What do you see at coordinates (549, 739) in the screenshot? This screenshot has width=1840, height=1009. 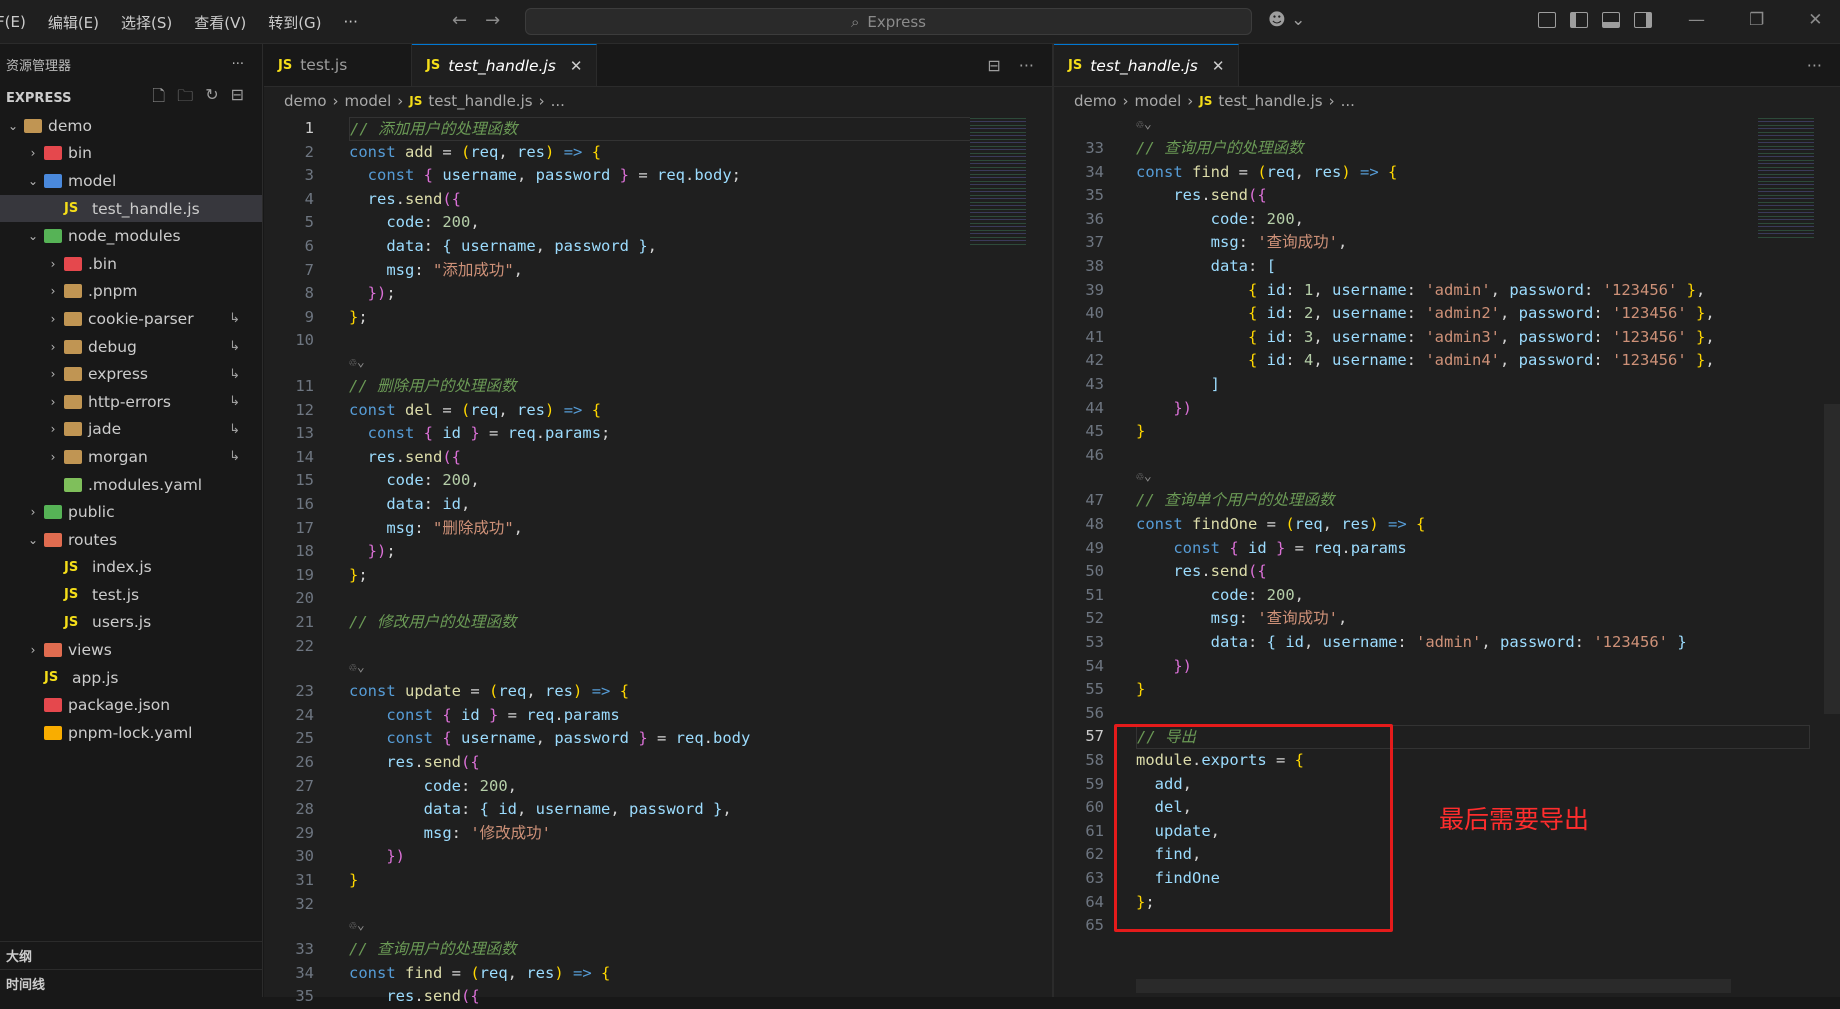 I see `code-line: const { username, password } = req.body` at bounding box center [549, 739].